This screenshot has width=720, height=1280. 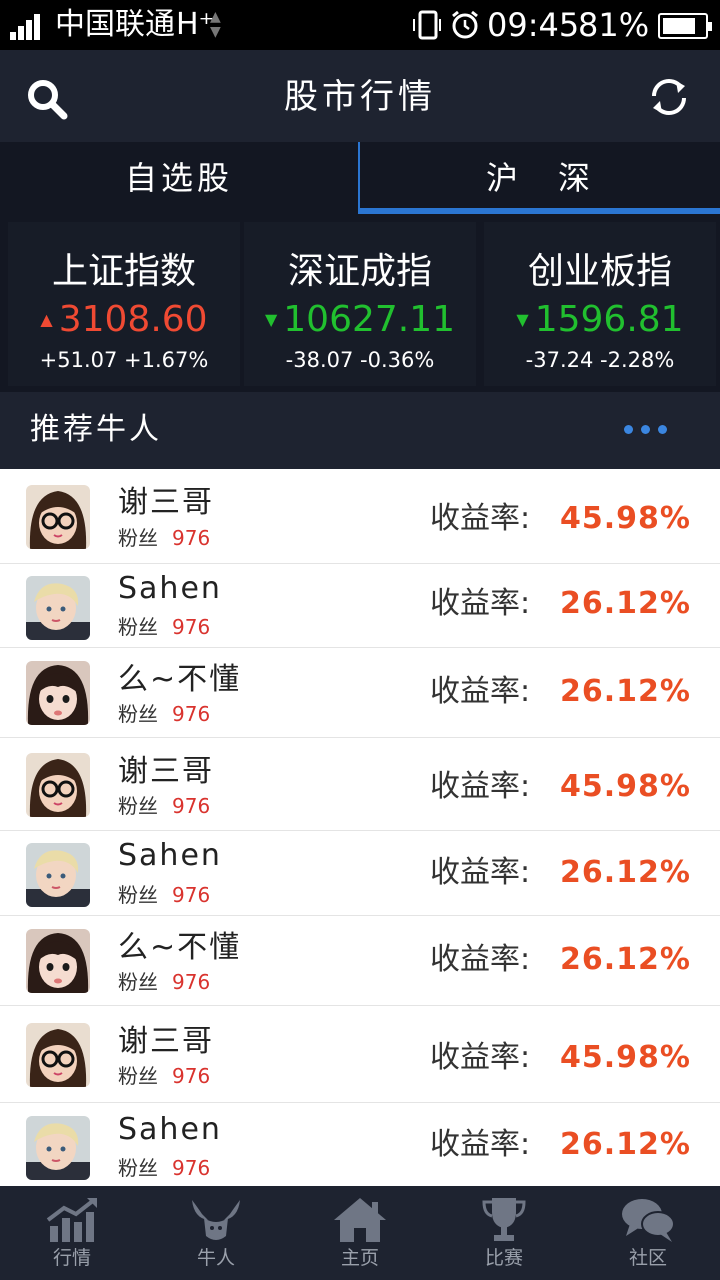 What do you see at coordinates (359, 1258) in the screenshot?
I see `nav-label: 主页` at bounding box center [359, 1258].